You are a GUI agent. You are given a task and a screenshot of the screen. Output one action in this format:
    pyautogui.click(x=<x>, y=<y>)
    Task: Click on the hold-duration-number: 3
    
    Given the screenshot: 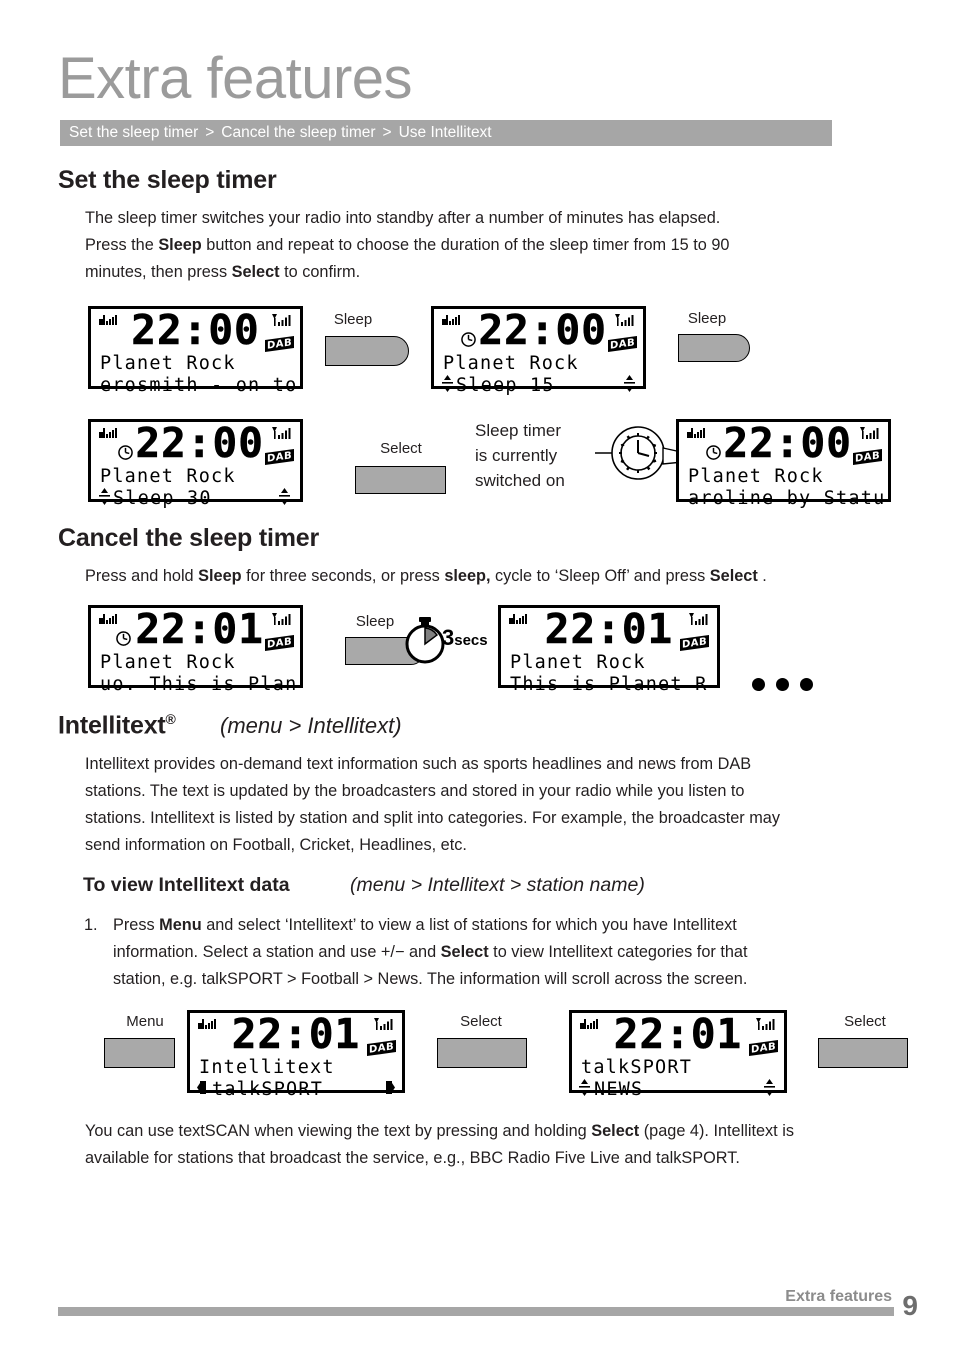 What is the action you would take?
    pyautogui.click(x=448, y=637)
    